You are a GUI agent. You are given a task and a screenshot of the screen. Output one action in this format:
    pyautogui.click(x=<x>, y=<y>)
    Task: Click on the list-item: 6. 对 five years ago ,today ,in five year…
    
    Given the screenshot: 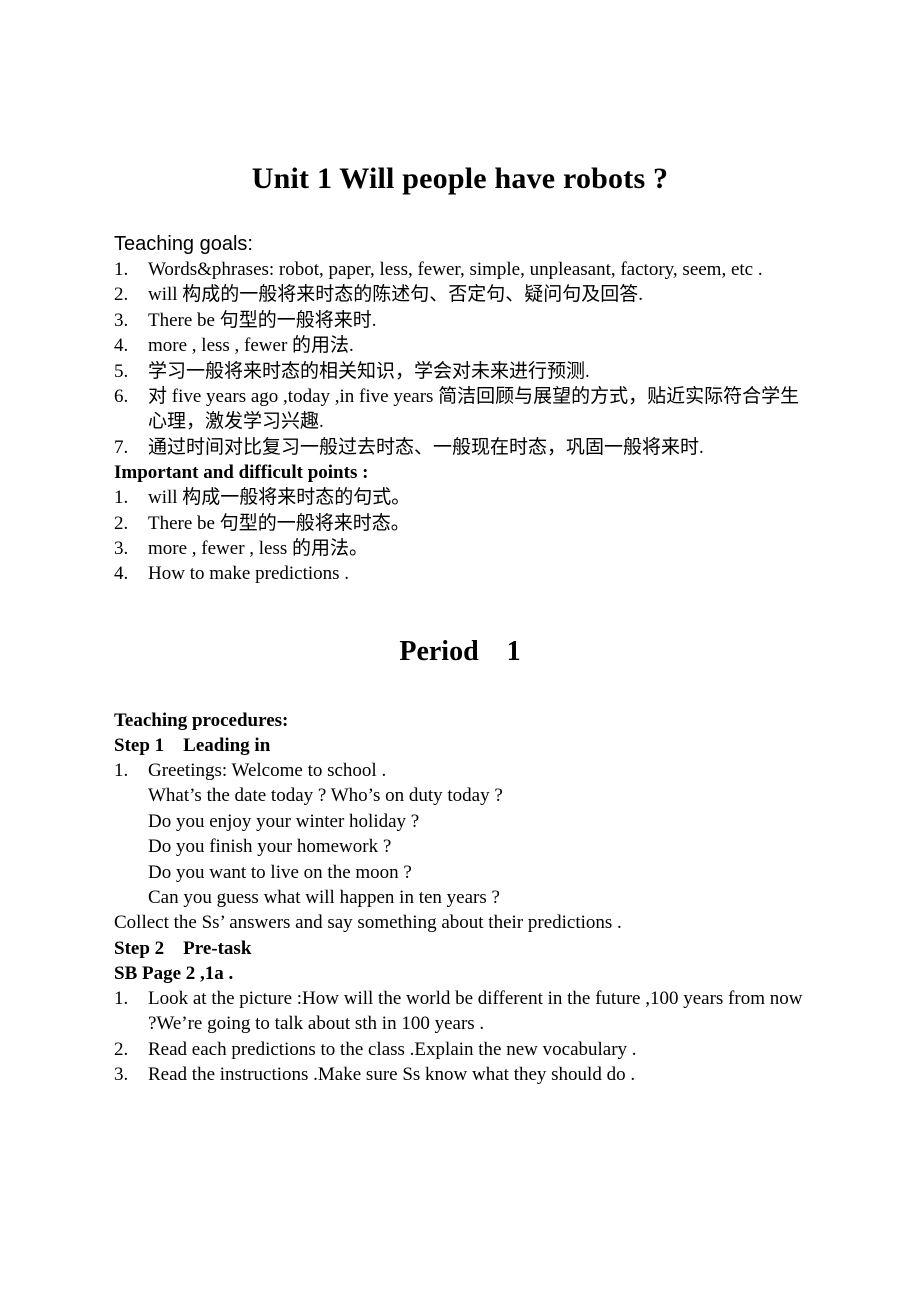 What is the action you would take?
    pyautogui.click(x=460, y=409)
    